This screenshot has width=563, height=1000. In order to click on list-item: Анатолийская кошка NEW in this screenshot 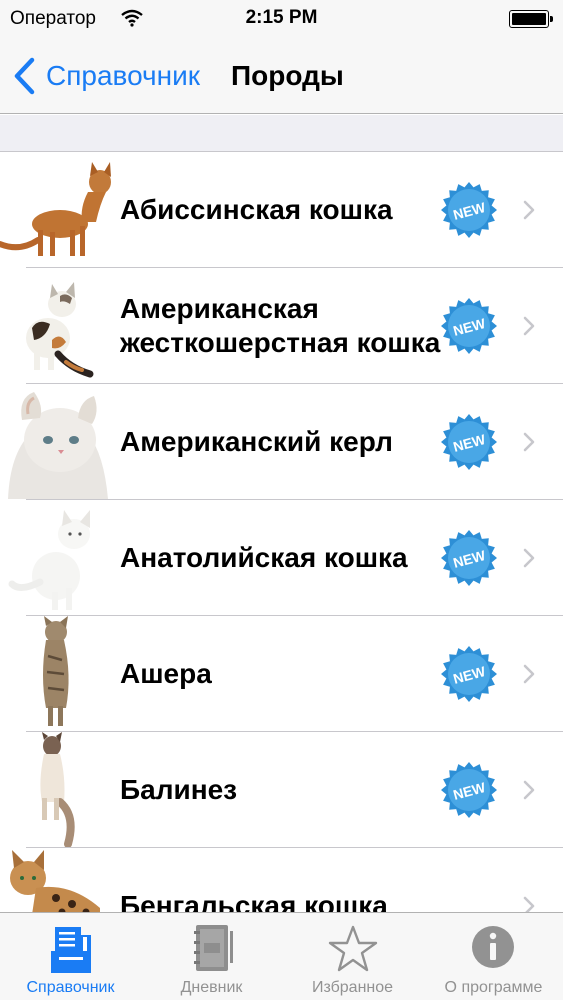, I will do `click(281, 558)`.